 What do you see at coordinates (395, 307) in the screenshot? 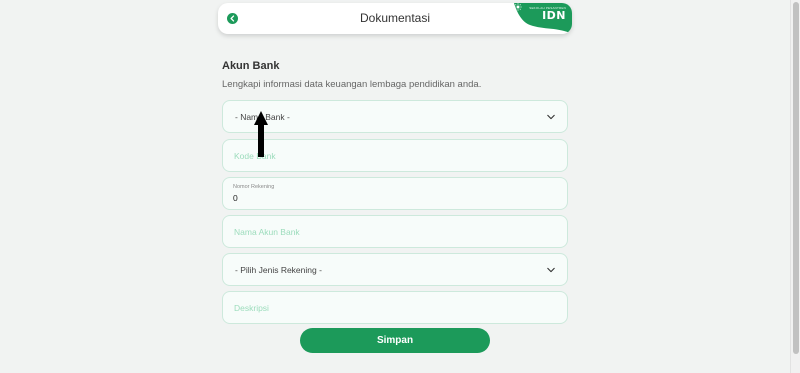
I see `description-input: Deskripsi` at bounding box center [395, 307].